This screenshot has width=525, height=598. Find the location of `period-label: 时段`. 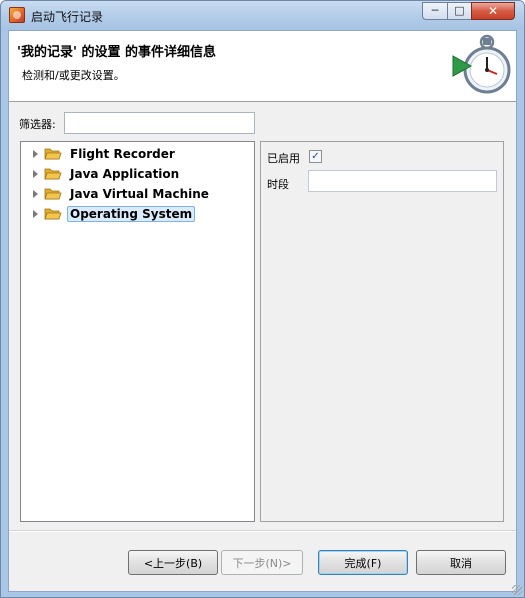

period-label: 时段 is located at coordinates (278, 184).